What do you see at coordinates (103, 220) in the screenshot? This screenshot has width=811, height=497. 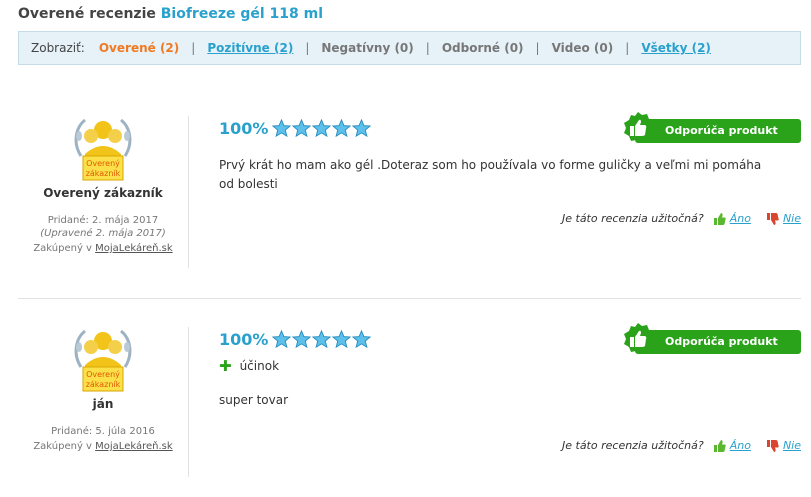 I see `review-date: Pridané: 2. mája 2017` at bounding box center [103, 220].